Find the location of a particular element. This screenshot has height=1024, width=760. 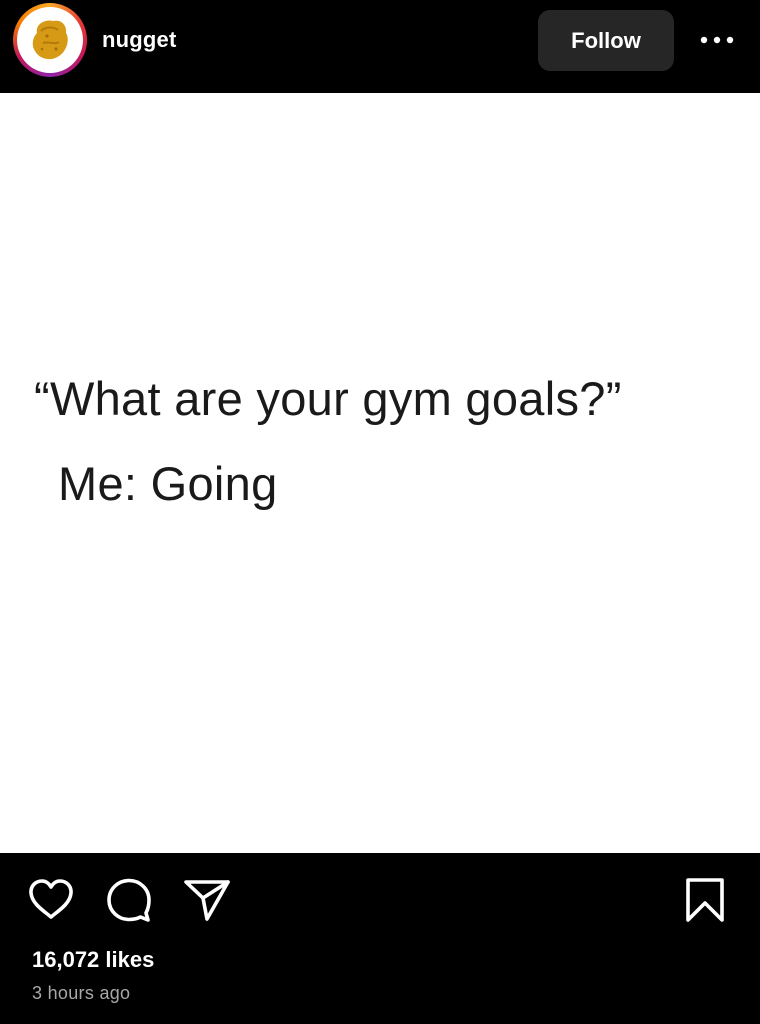

post-header: nugget Follow is located at coordinates (380, 46).